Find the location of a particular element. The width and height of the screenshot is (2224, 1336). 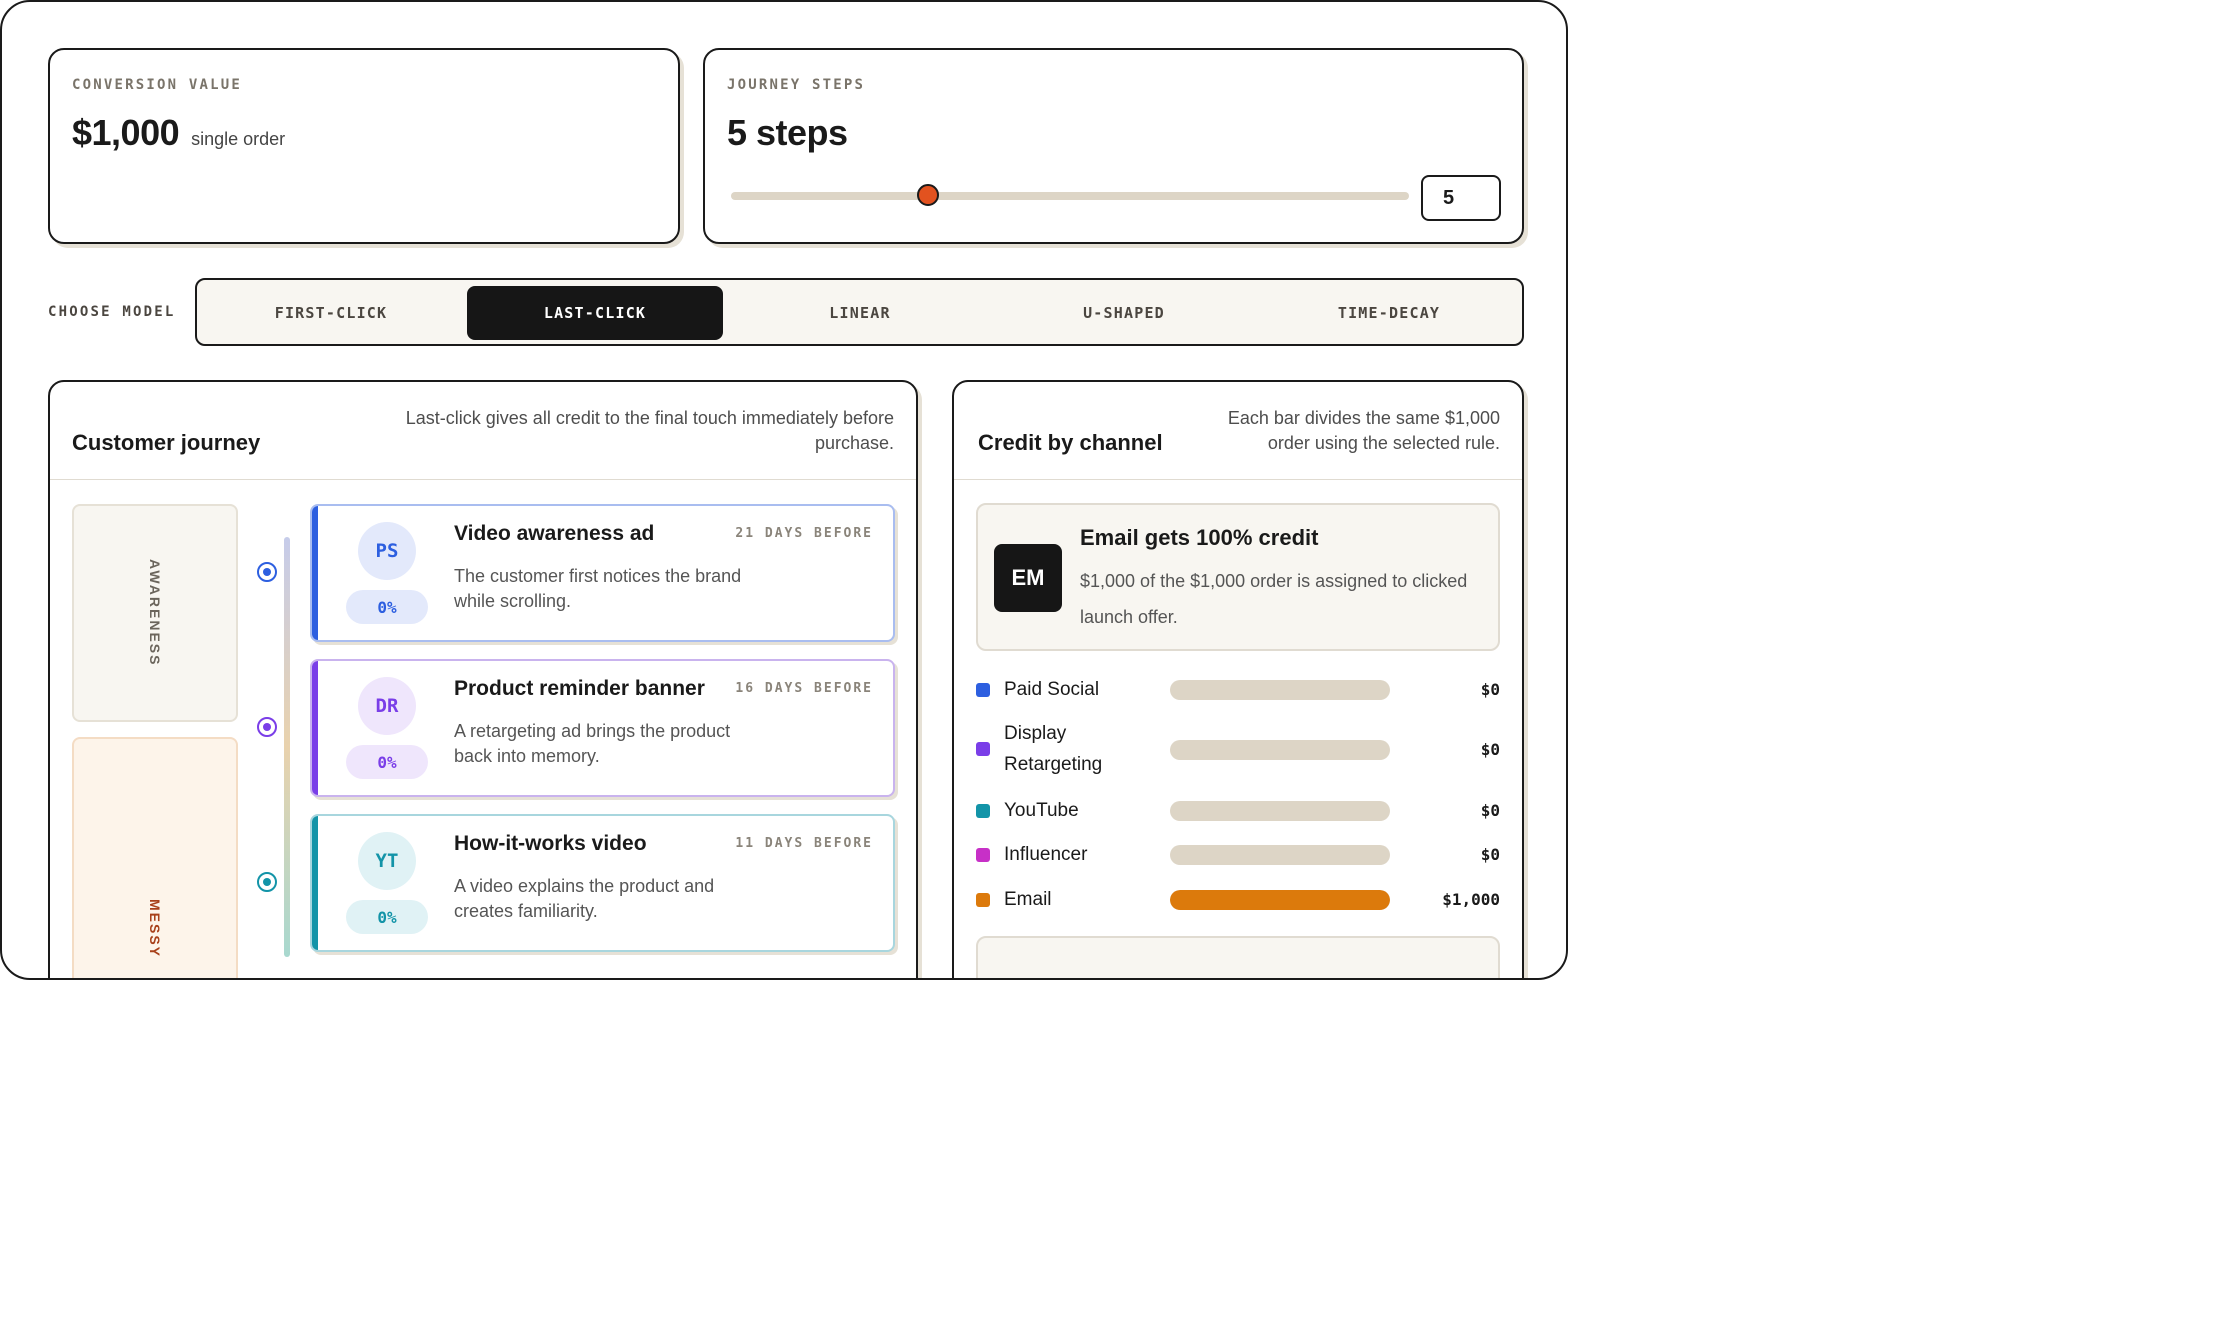

step-days-before: 11 DAYS BEFORE is located at coordinates (804, 843).